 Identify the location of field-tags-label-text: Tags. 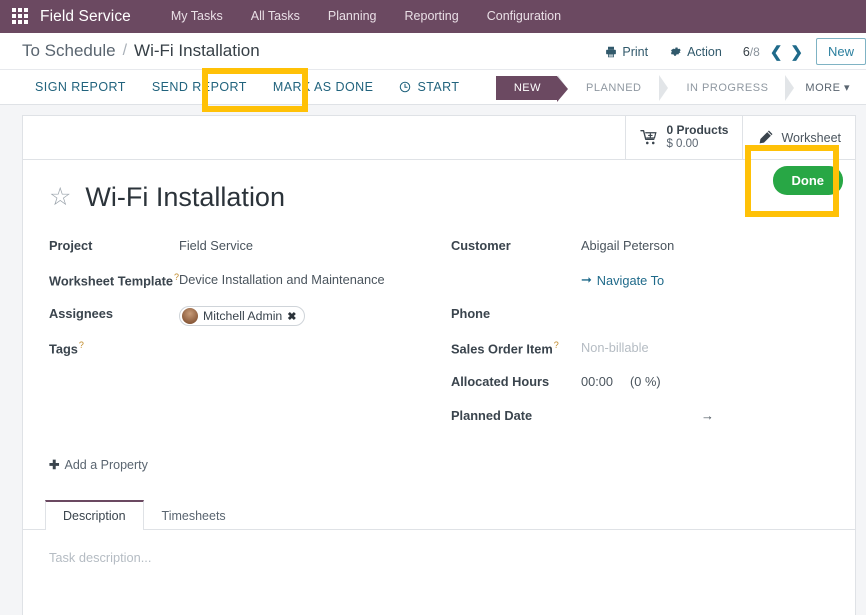
(63, 349).